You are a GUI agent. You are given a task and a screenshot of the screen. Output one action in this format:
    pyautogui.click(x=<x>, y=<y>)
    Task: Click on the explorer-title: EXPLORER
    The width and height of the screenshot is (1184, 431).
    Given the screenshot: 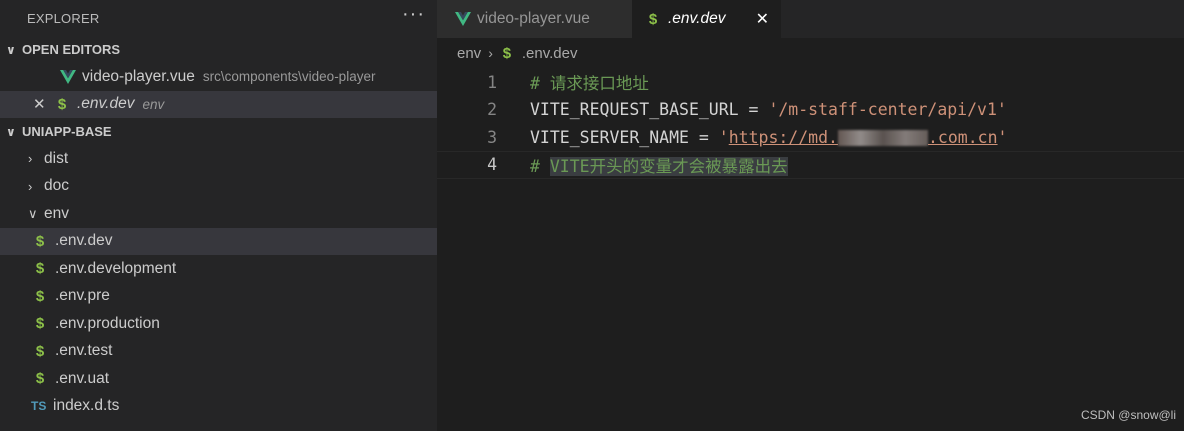 What is the action you would take?
    pyautogui.click(x=63, y=18)
    